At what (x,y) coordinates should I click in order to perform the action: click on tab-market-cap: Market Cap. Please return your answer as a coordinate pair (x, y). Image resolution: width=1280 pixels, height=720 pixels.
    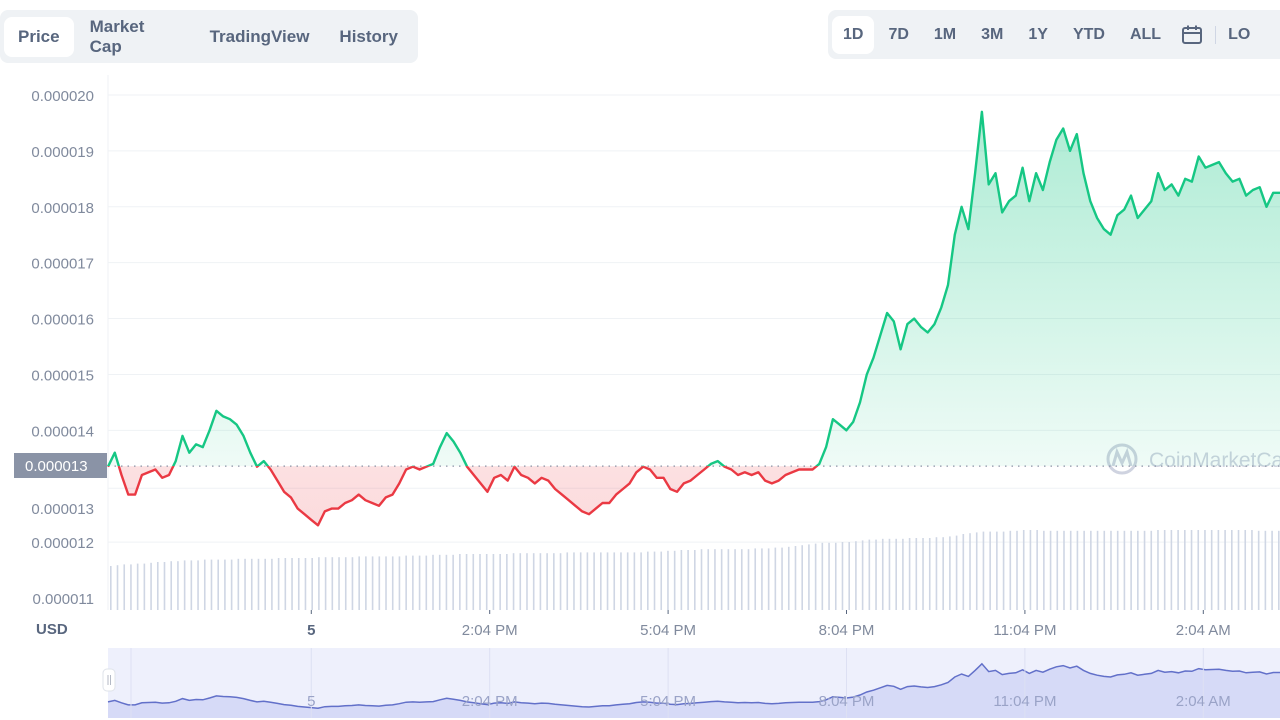
    Looking at the image, I should click on (135, 37).